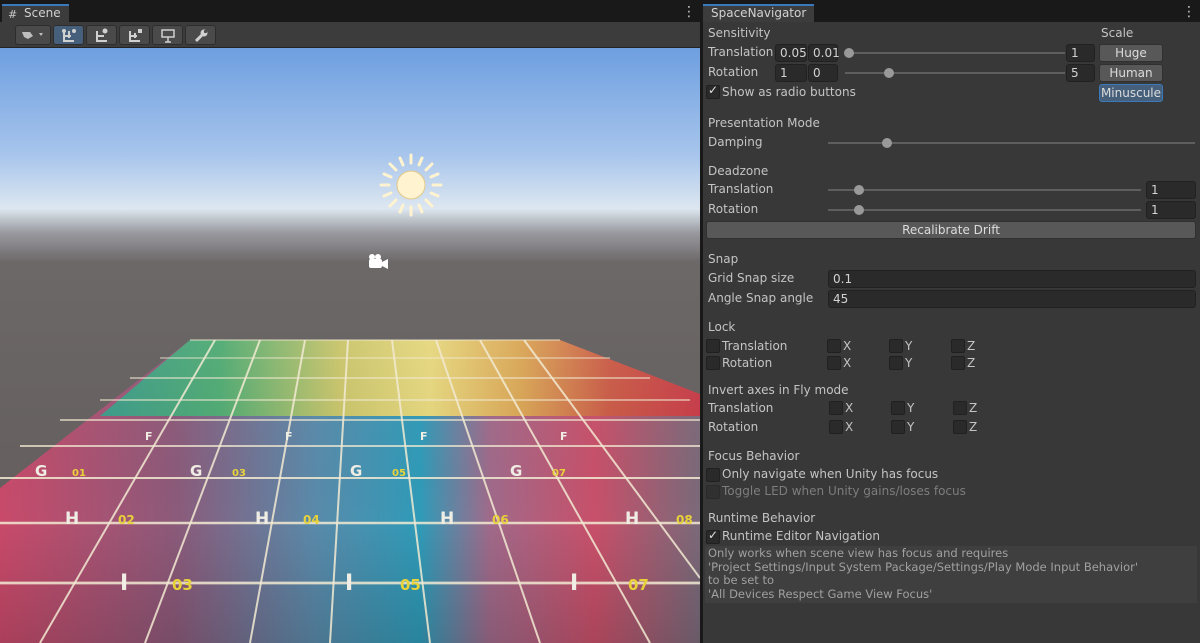 This screenshot has width=1200, height=643. What do you see at coordinates (898, 427) in the screenshot?
I see `invert-rotation-y-checkbox` at bounding box center [898, 427].